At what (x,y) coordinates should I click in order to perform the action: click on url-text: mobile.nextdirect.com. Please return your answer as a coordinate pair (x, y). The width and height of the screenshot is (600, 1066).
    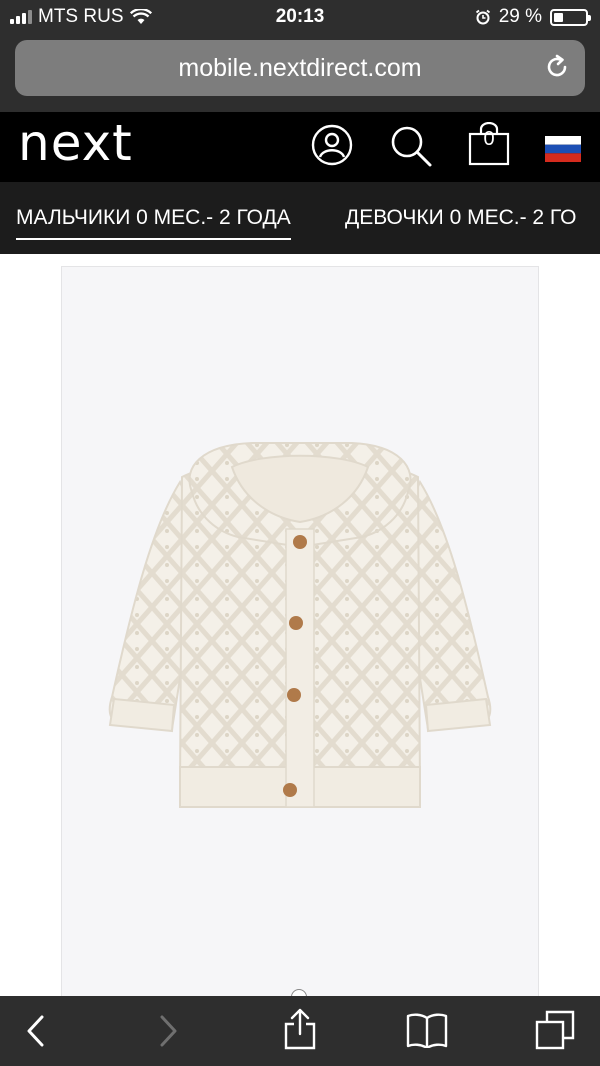
    Looking at the image, I should click on (300, 68).